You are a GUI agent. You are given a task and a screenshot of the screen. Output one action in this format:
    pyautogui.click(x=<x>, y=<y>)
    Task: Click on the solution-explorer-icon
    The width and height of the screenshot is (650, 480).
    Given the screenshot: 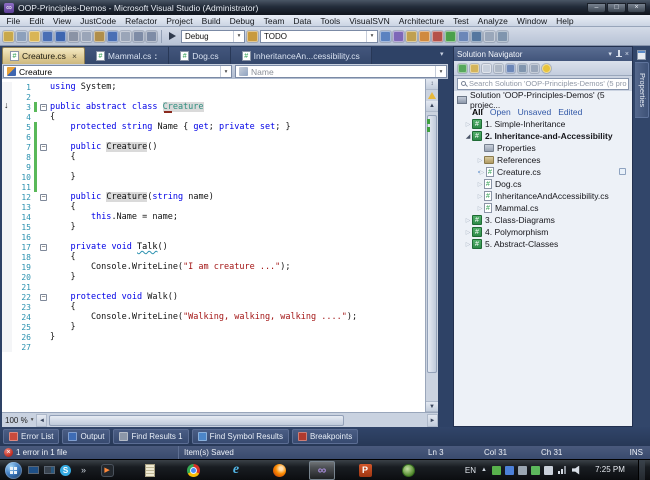 What is the action you would take?
    pyautogui.click(x=385, y=36)
    